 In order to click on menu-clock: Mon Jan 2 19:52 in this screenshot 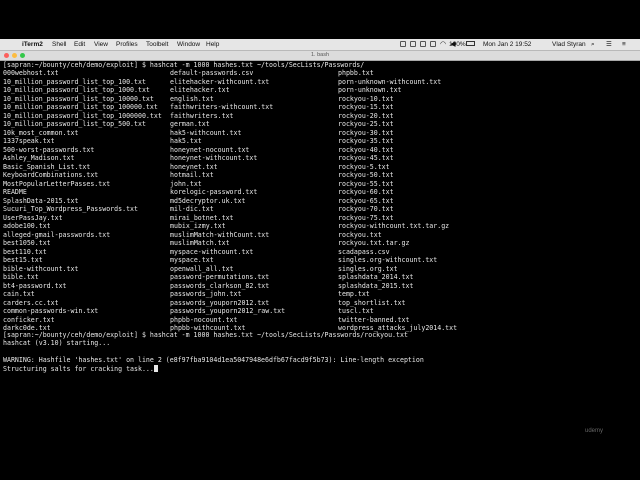, I will do `click(507, 44)`.